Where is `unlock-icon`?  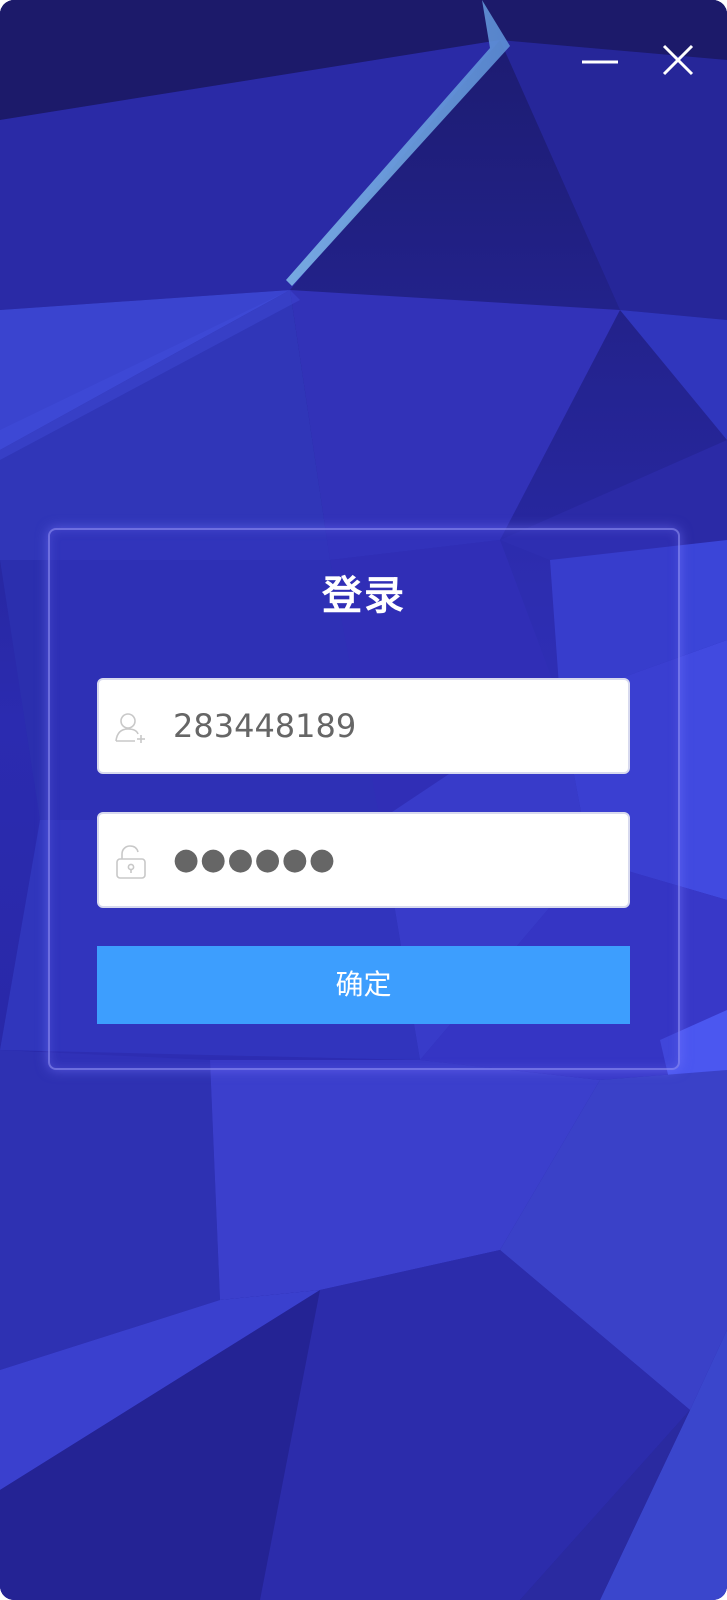
unlock-icon is located at coordinates (131, 862).